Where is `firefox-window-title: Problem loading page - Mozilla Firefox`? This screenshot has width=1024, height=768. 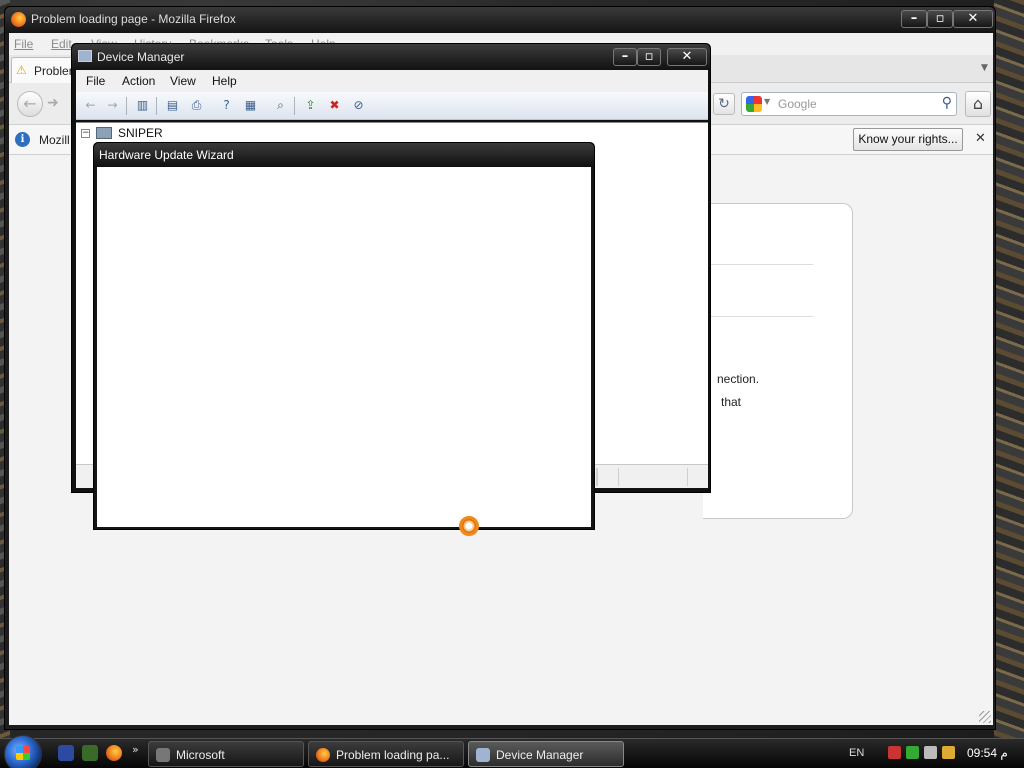 firefox-window-title: Problem loading page - Mozilla Firefox is located at coordinates (133, 19).